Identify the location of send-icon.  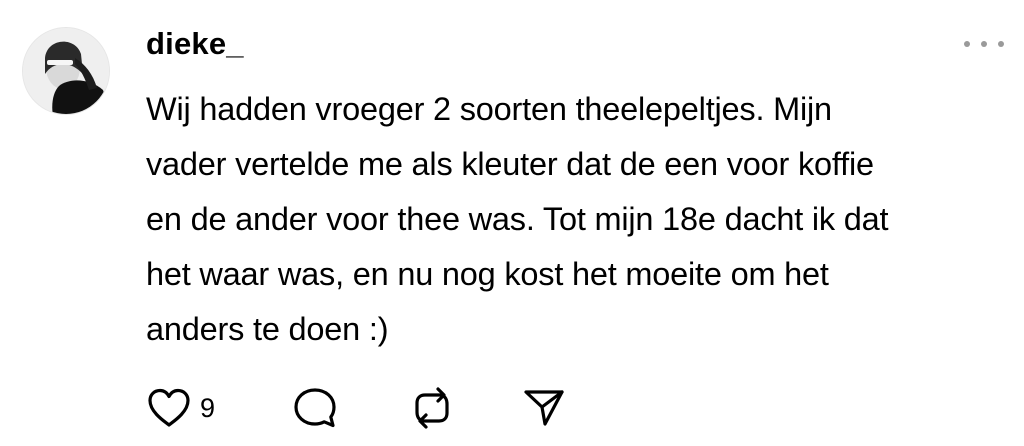
(544, 408).